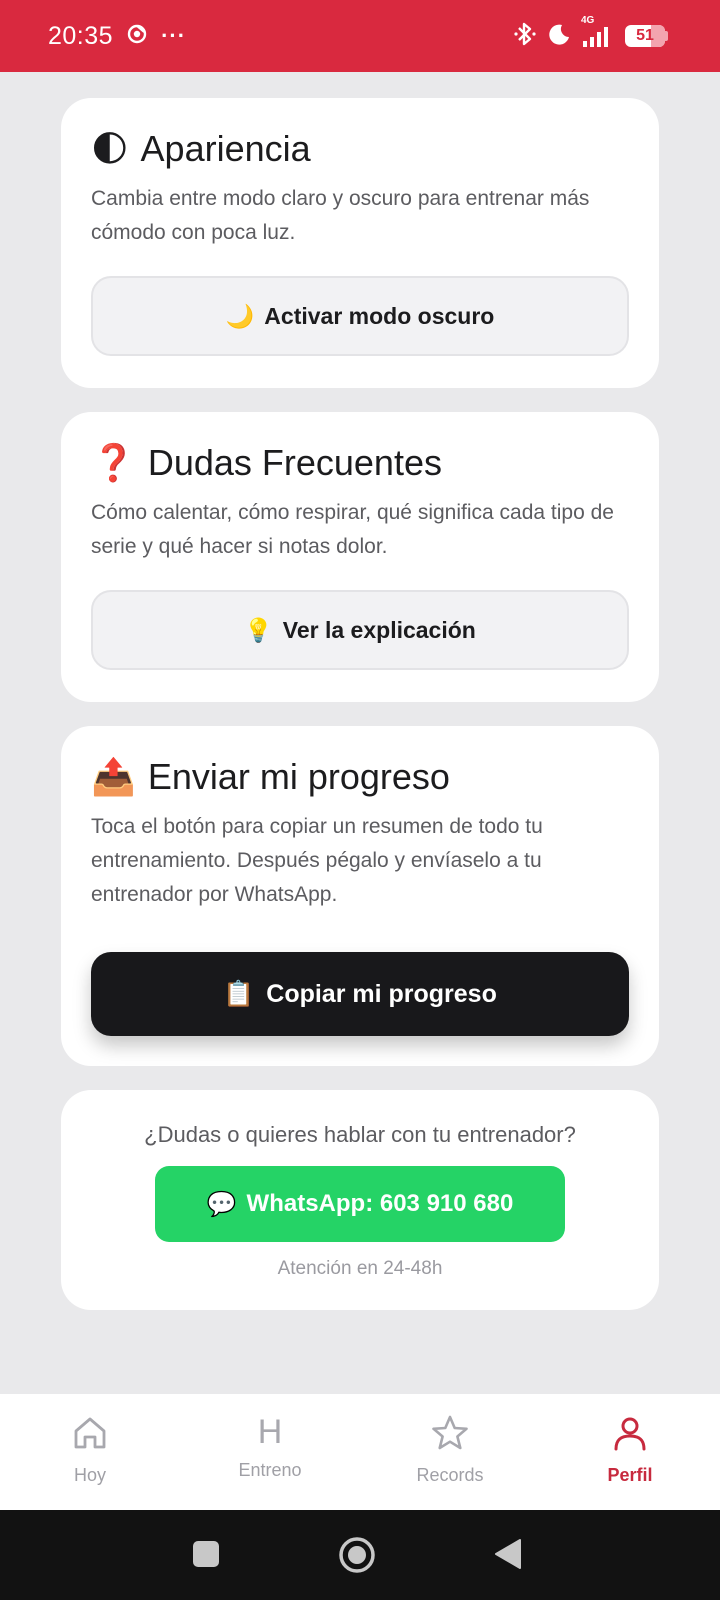  Describe the element at coordinates (598, 32) in the screenshot. I see `signal-icon: 4G` at that location.